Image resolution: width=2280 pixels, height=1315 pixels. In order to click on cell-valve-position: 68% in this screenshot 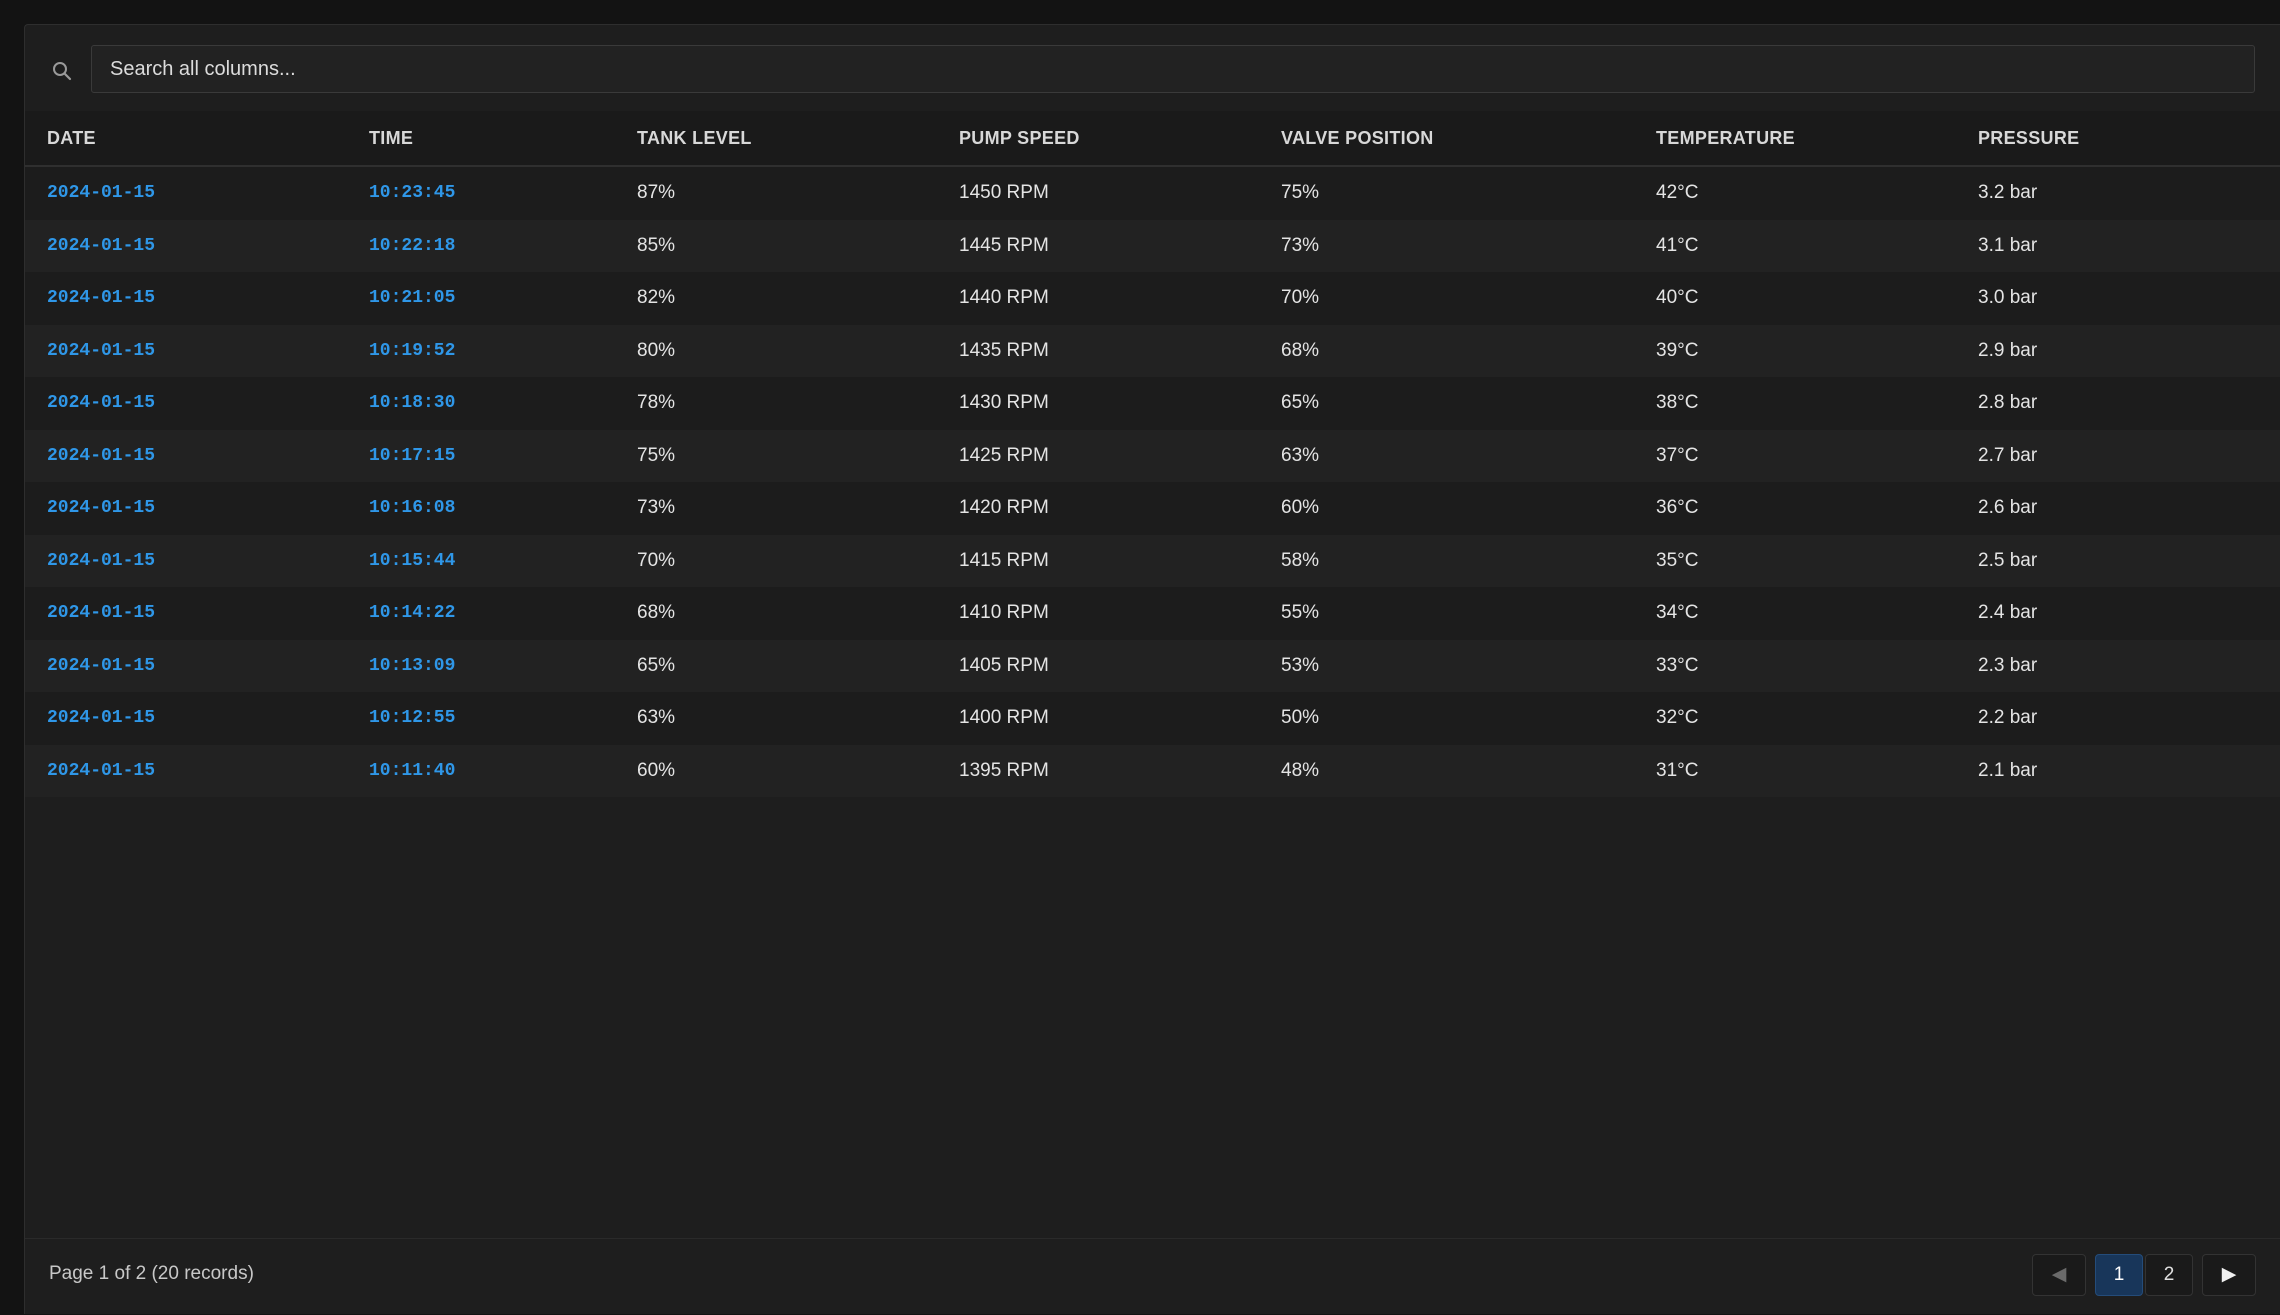, I will do `click(1300, 350)`.